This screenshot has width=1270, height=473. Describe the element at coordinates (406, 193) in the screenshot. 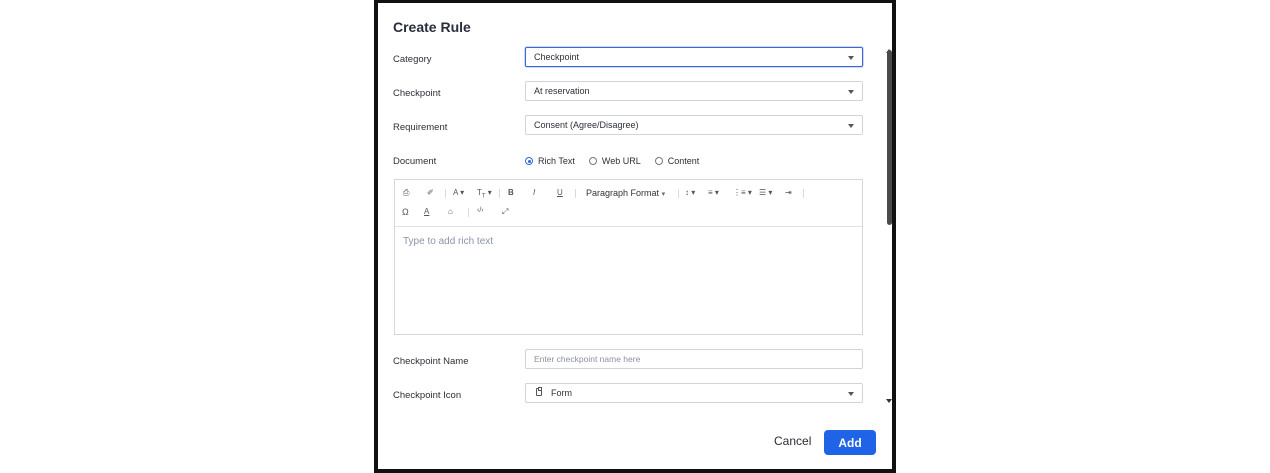

I see `print-icon: ⎙` at that location.